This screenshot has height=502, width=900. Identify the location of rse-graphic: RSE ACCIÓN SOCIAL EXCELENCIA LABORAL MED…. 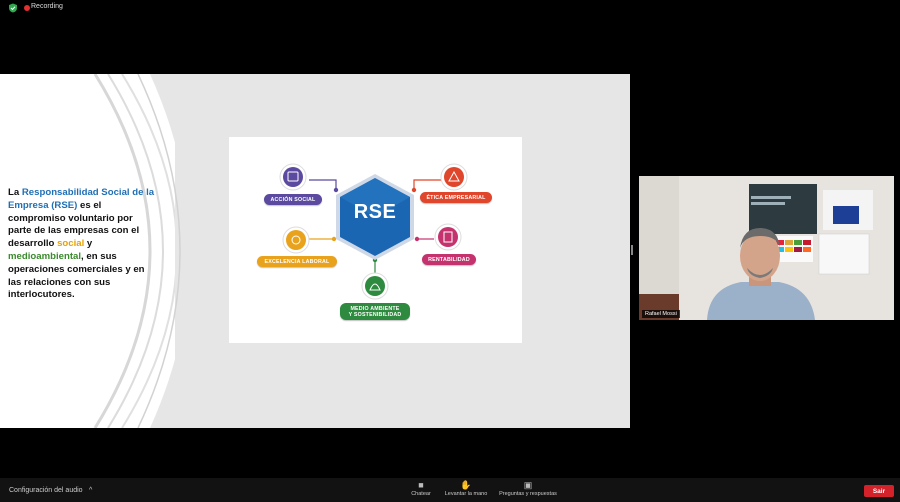
(375, 240).